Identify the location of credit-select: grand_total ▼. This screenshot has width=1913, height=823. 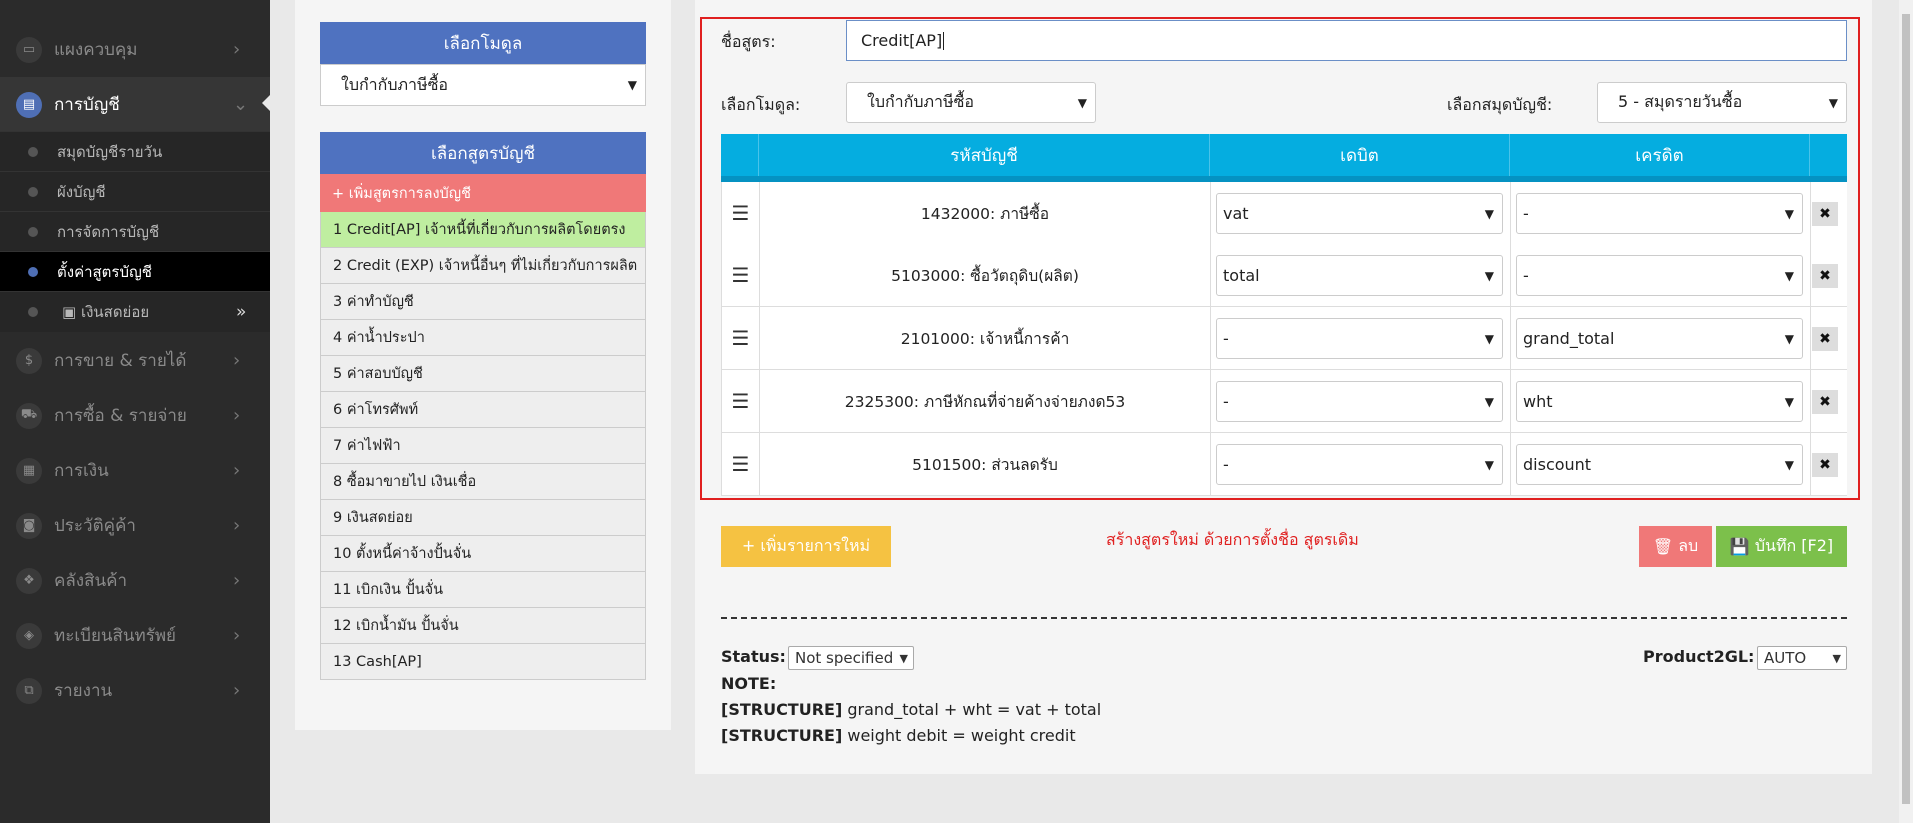
(1659, 338).